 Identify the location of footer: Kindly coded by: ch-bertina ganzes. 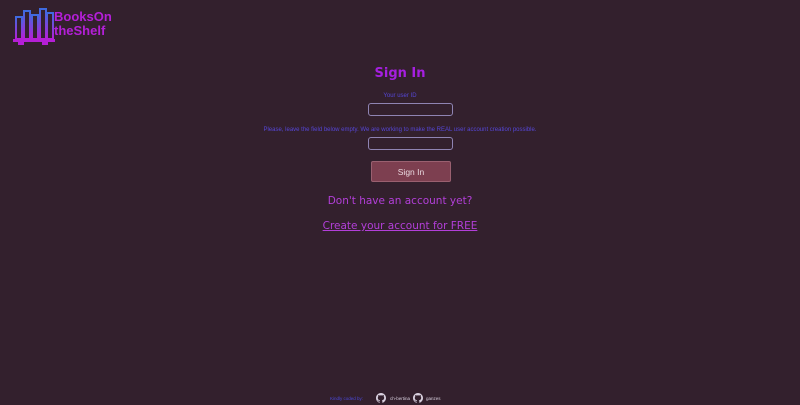
(400, 399).